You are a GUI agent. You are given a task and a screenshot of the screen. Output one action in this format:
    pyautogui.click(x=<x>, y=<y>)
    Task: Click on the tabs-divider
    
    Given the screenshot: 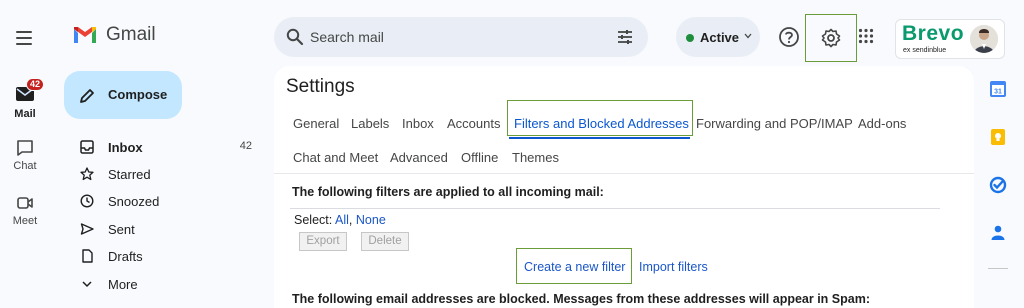 What is the action you would take?
    pyautogui.click(x=624, y=173)
    